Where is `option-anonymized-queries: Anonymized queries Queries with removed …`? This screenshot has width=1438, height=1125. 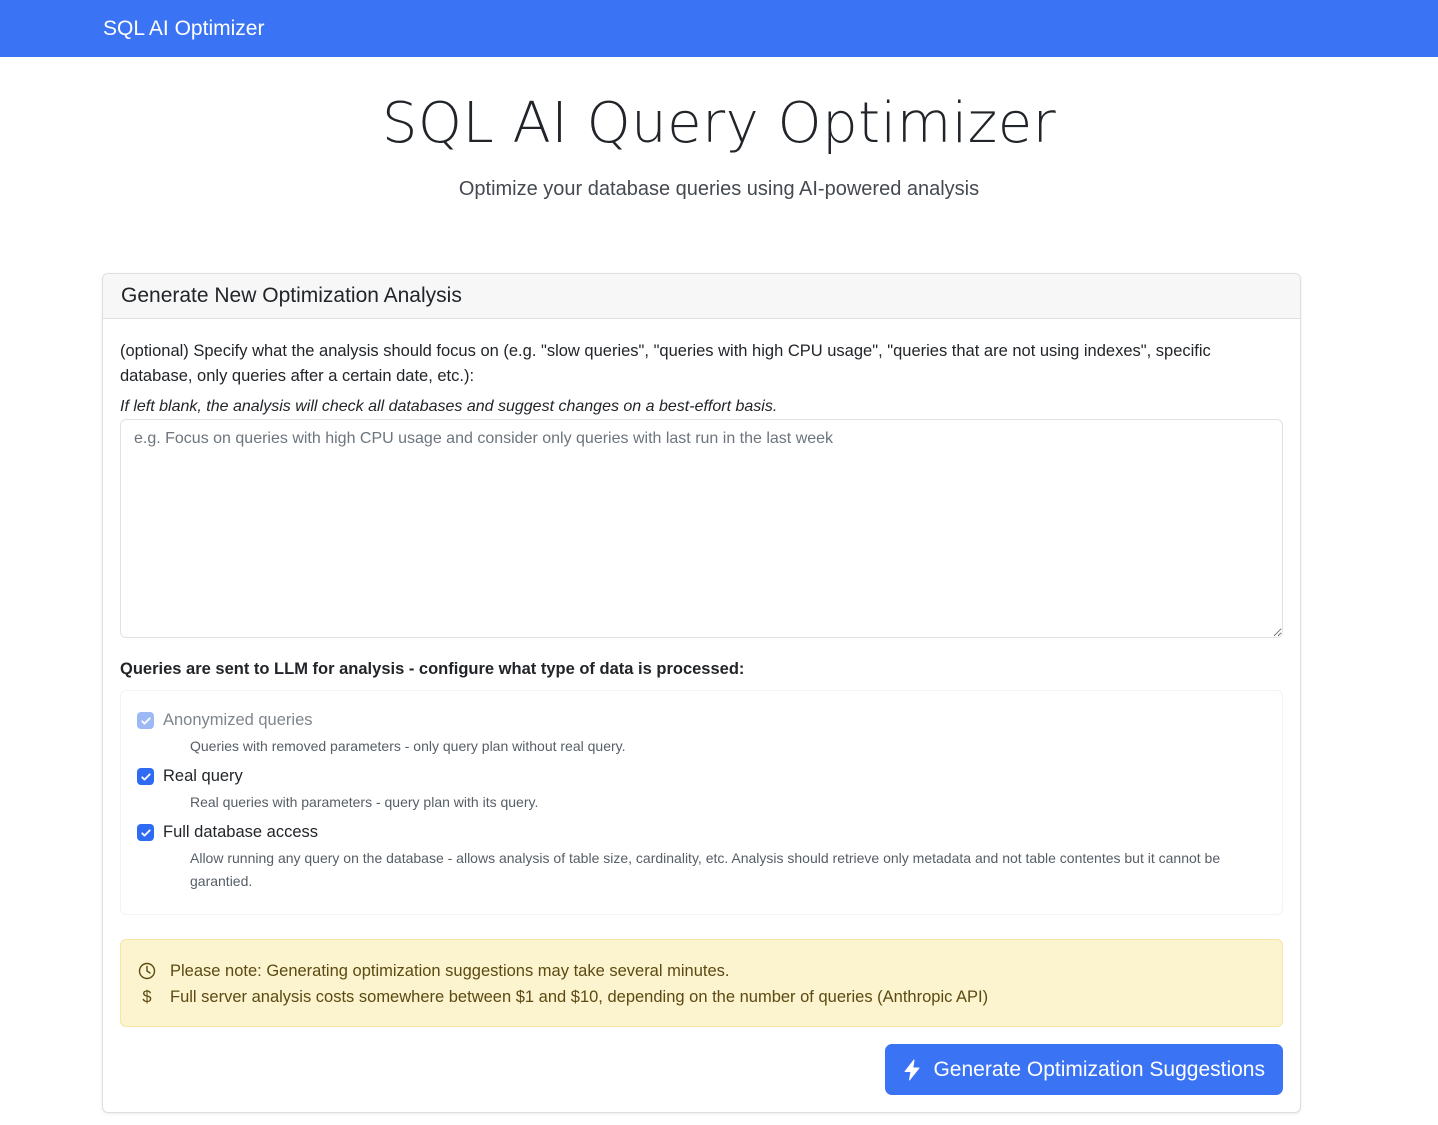
option-anonymized-queries: Anonymized queries Queries with removed … is located at coordinates (701, 734).